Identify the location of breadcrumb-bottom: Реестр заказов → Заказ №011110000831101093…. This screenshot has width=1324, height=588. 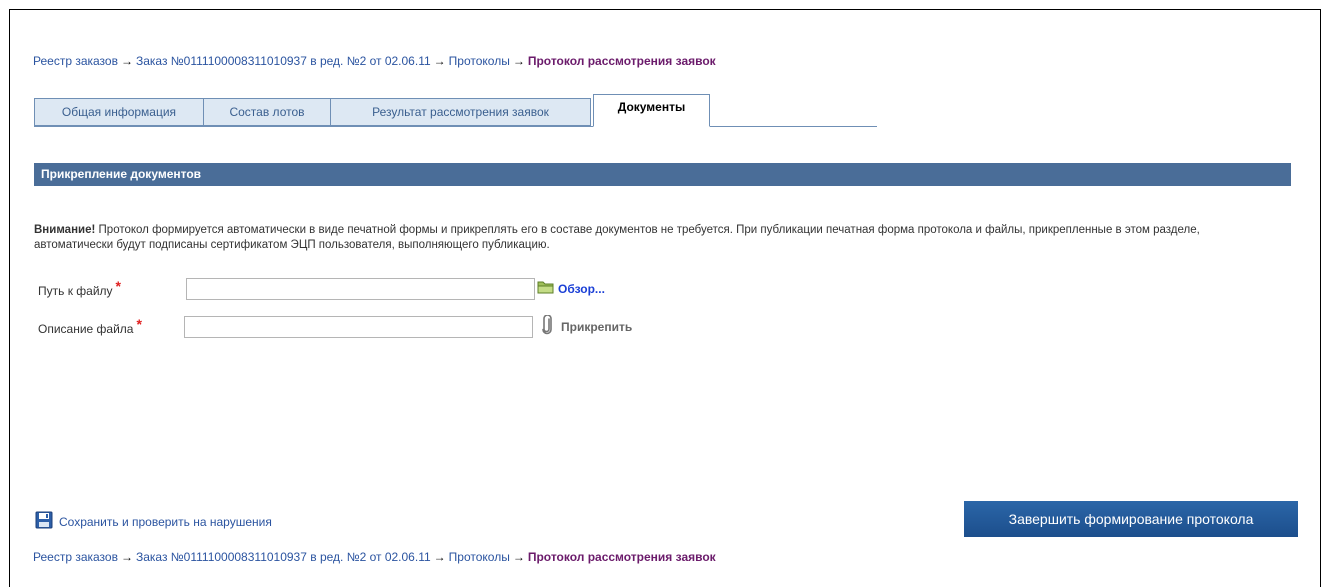
(374, 557).